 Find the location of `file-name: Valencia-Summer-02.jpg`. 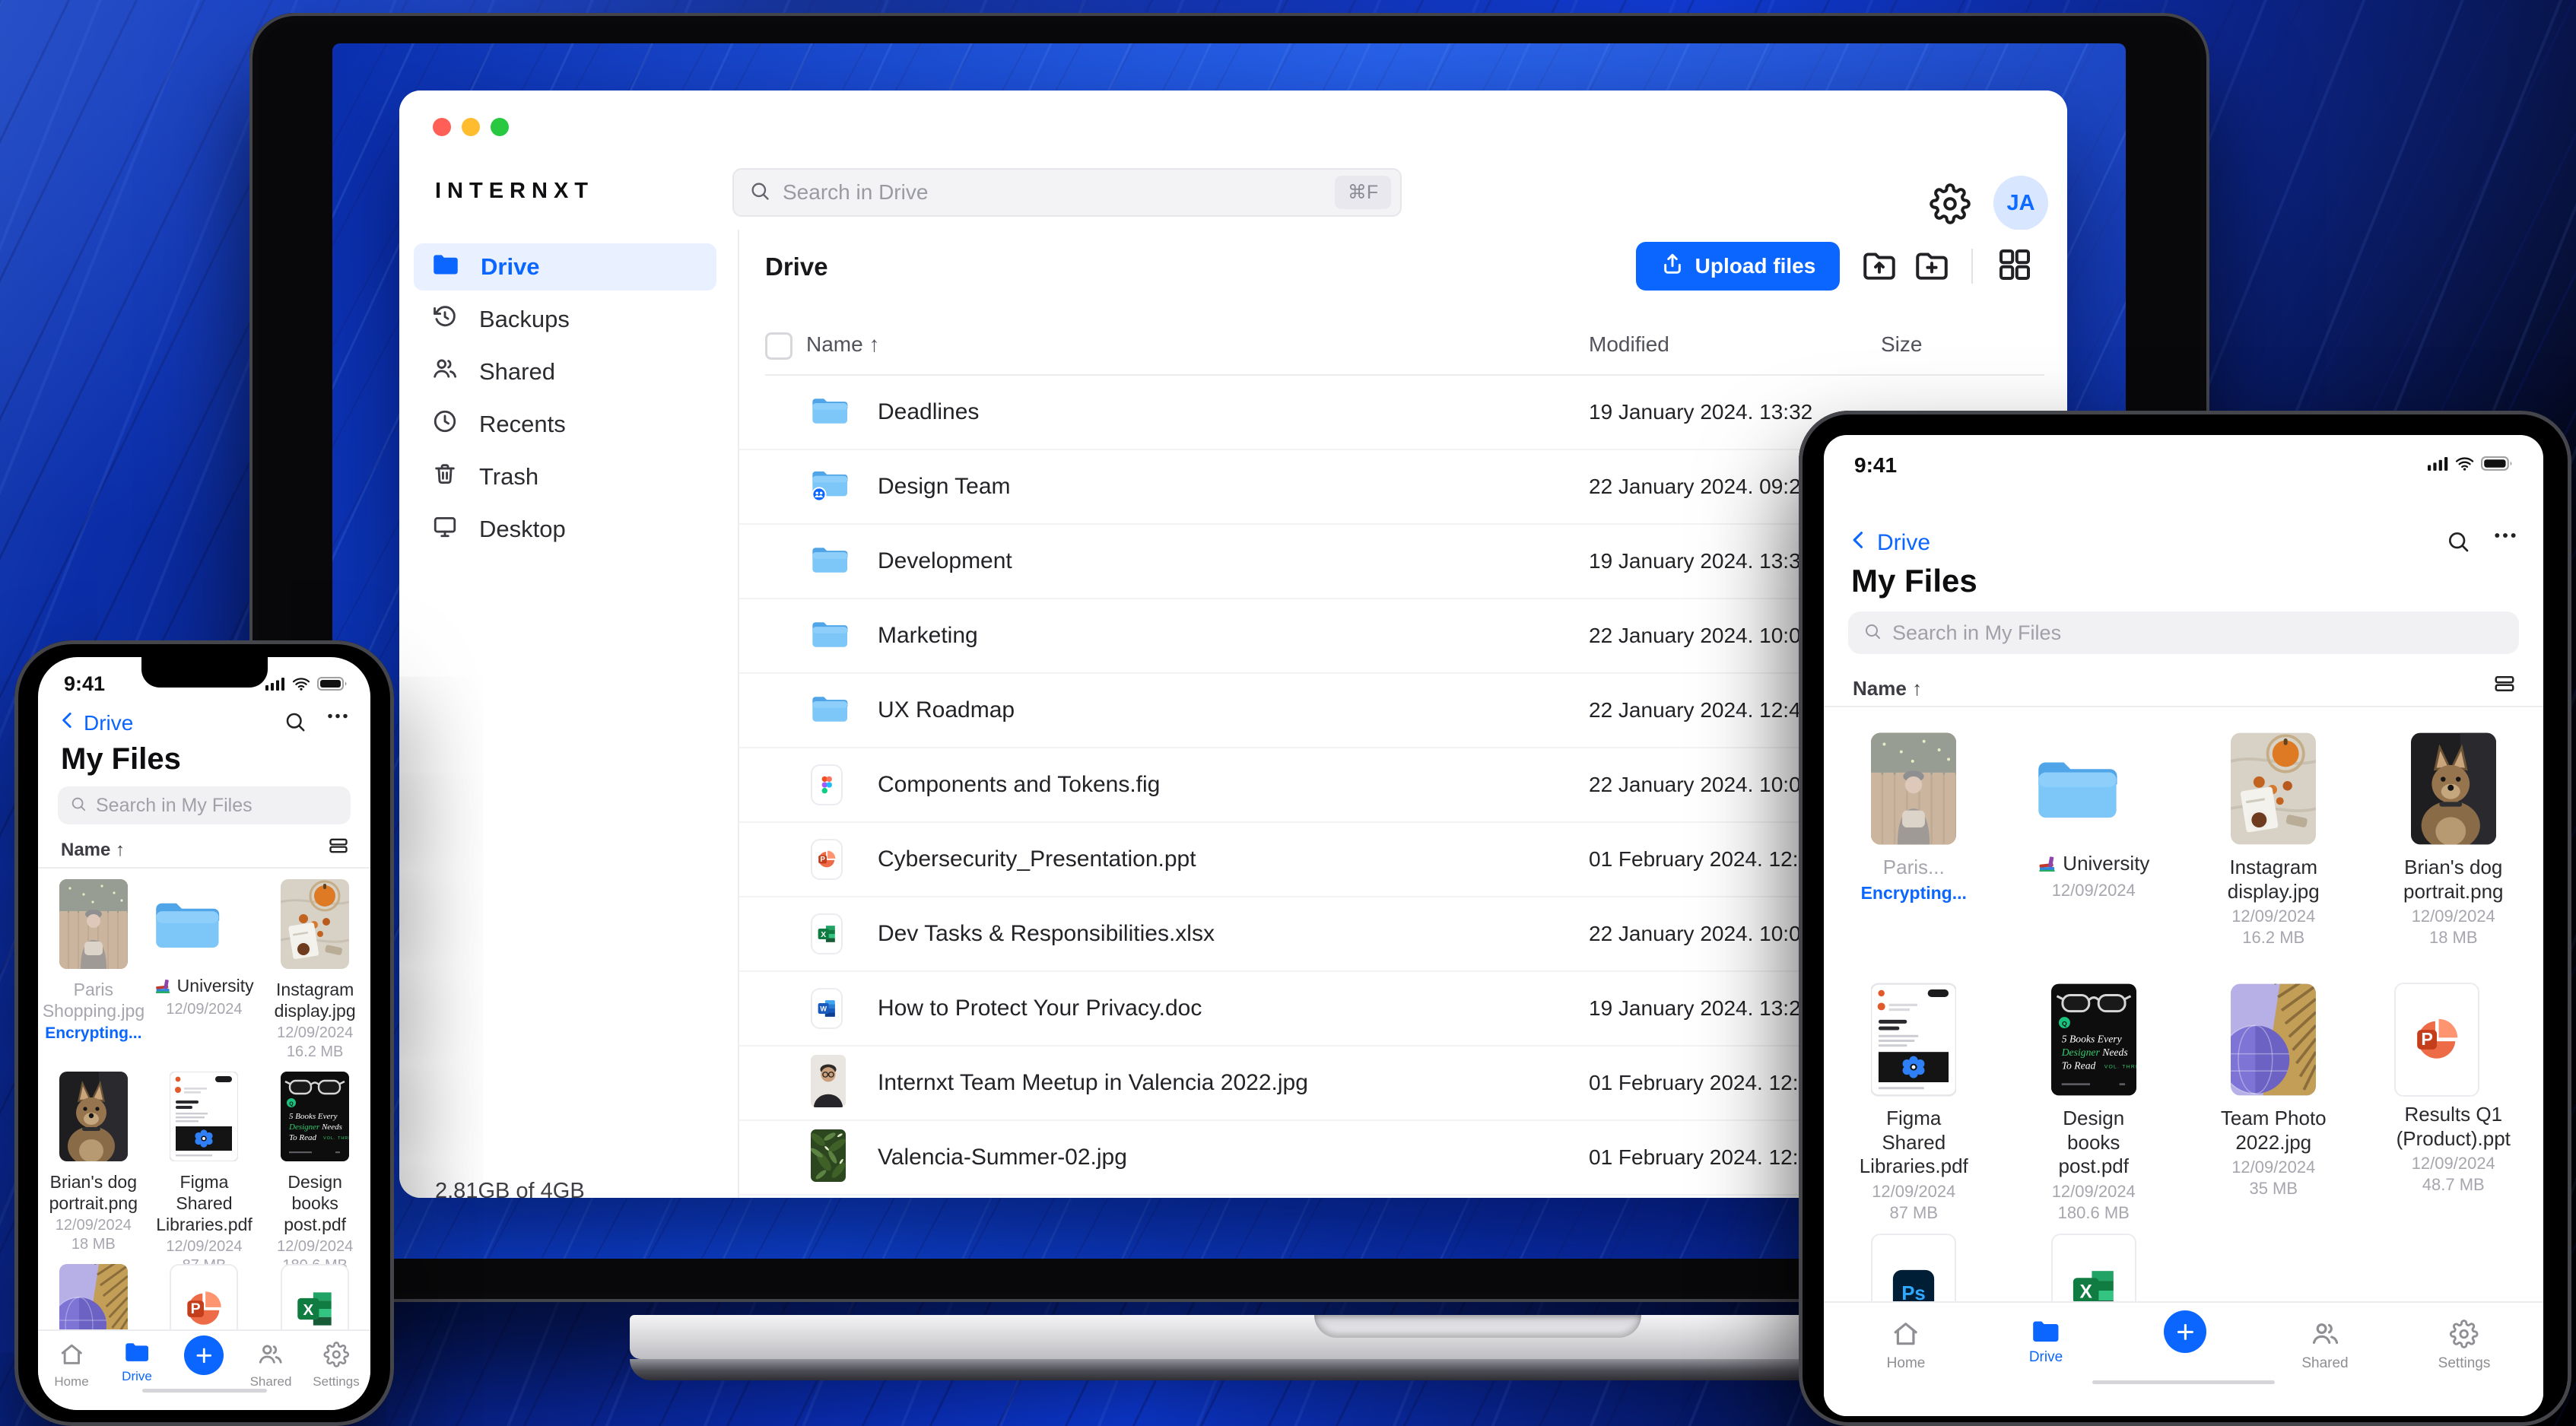

file-name: Valencia-Summer-02.jpg is located at coordinates (1002, 1157).